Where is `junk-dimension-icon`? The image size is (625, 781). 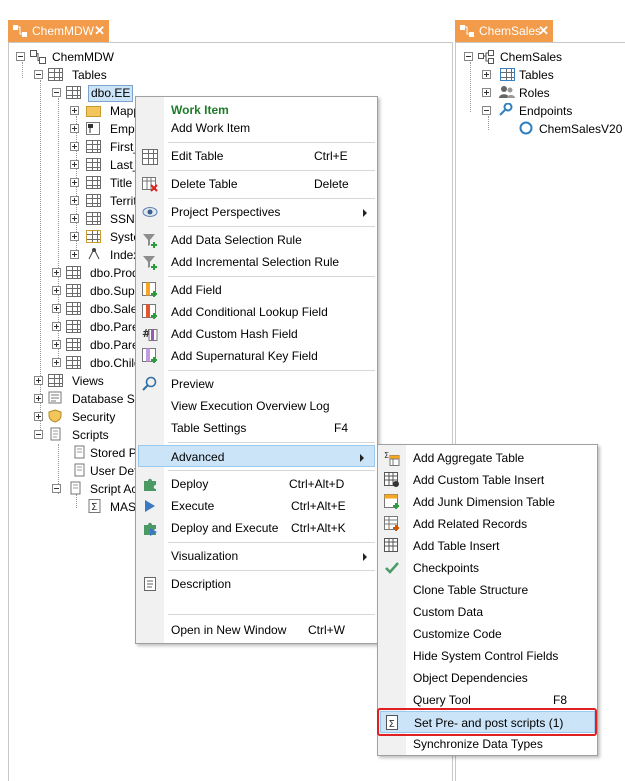 junk-dimension-icon is located at coordinates (391, 501).